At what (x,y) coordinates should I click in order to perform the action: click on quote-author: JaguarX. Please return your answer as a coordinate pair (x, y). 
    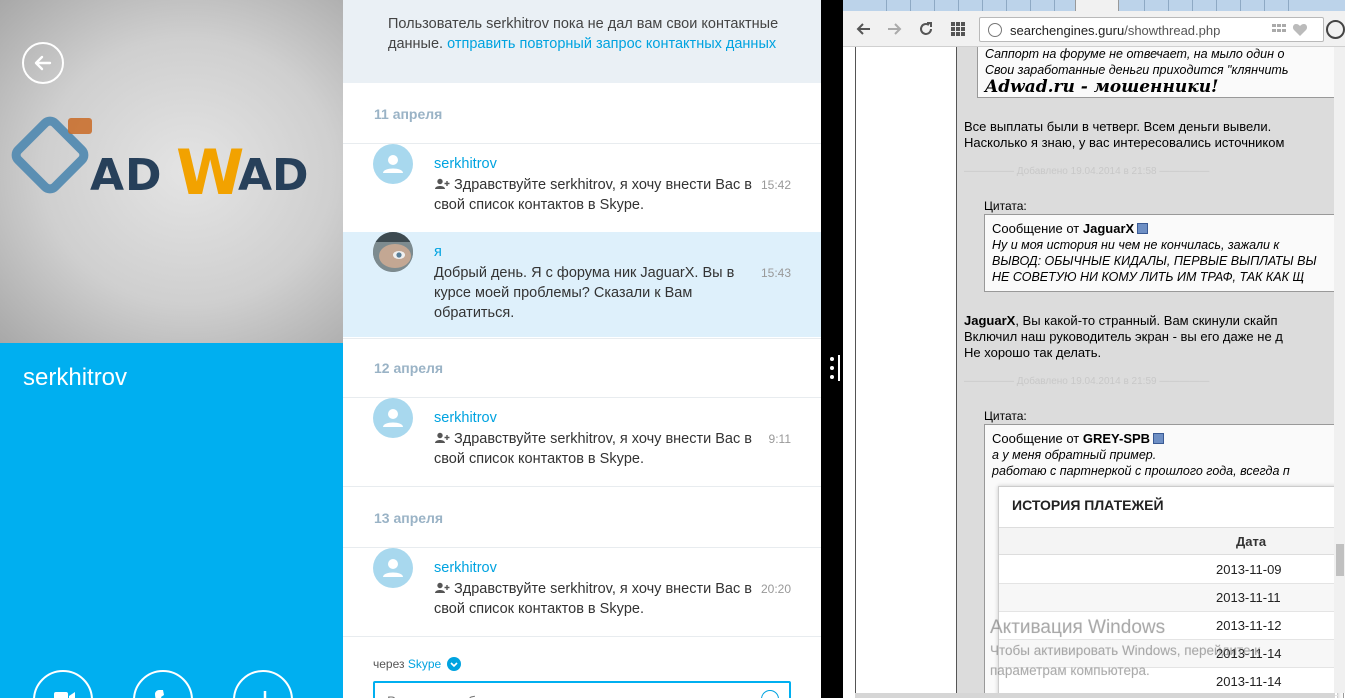
    Looking at the image, I should click on (1108, 228).